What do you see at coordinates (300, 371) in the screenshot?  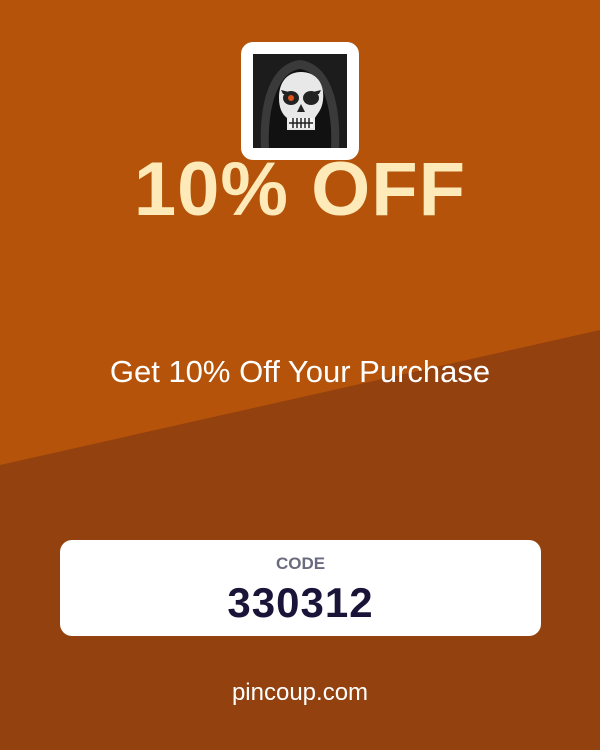 I see `offer-subtitle: Get 10% Off Your Purchase` at bounding box center [300, 371].